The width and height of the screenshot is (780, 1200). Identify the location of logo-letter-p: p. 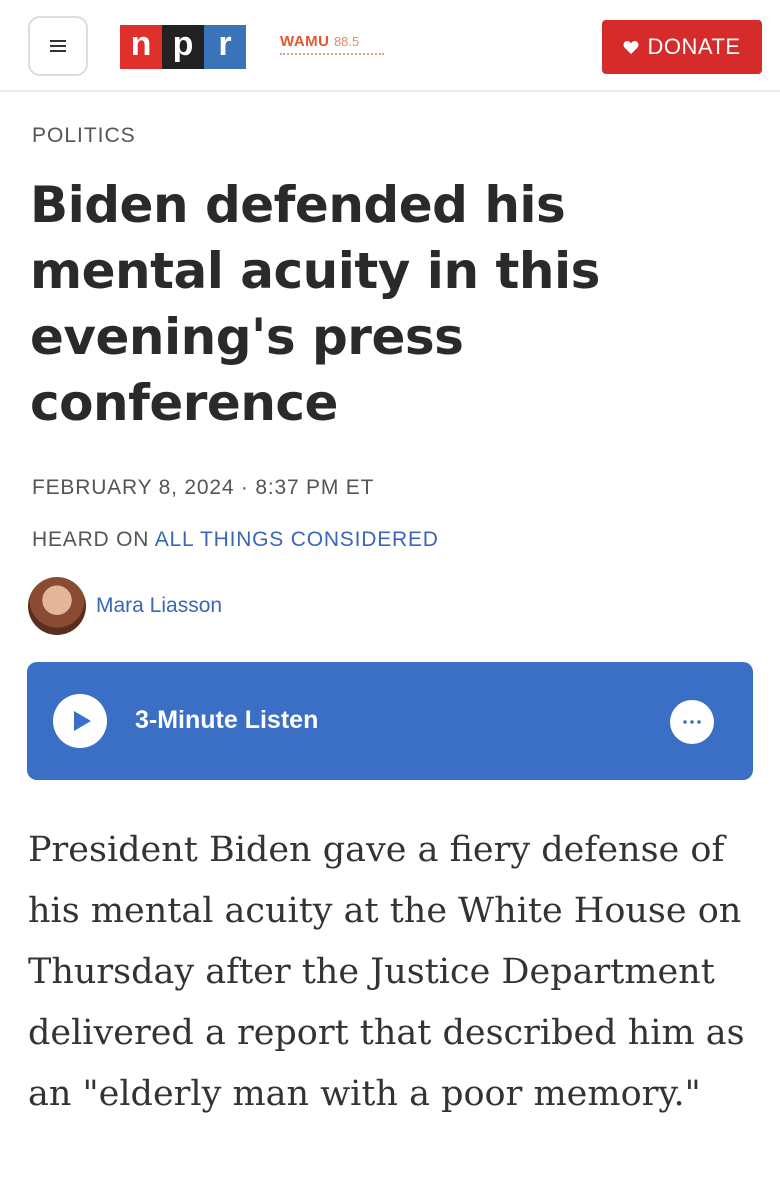
(183, 47).